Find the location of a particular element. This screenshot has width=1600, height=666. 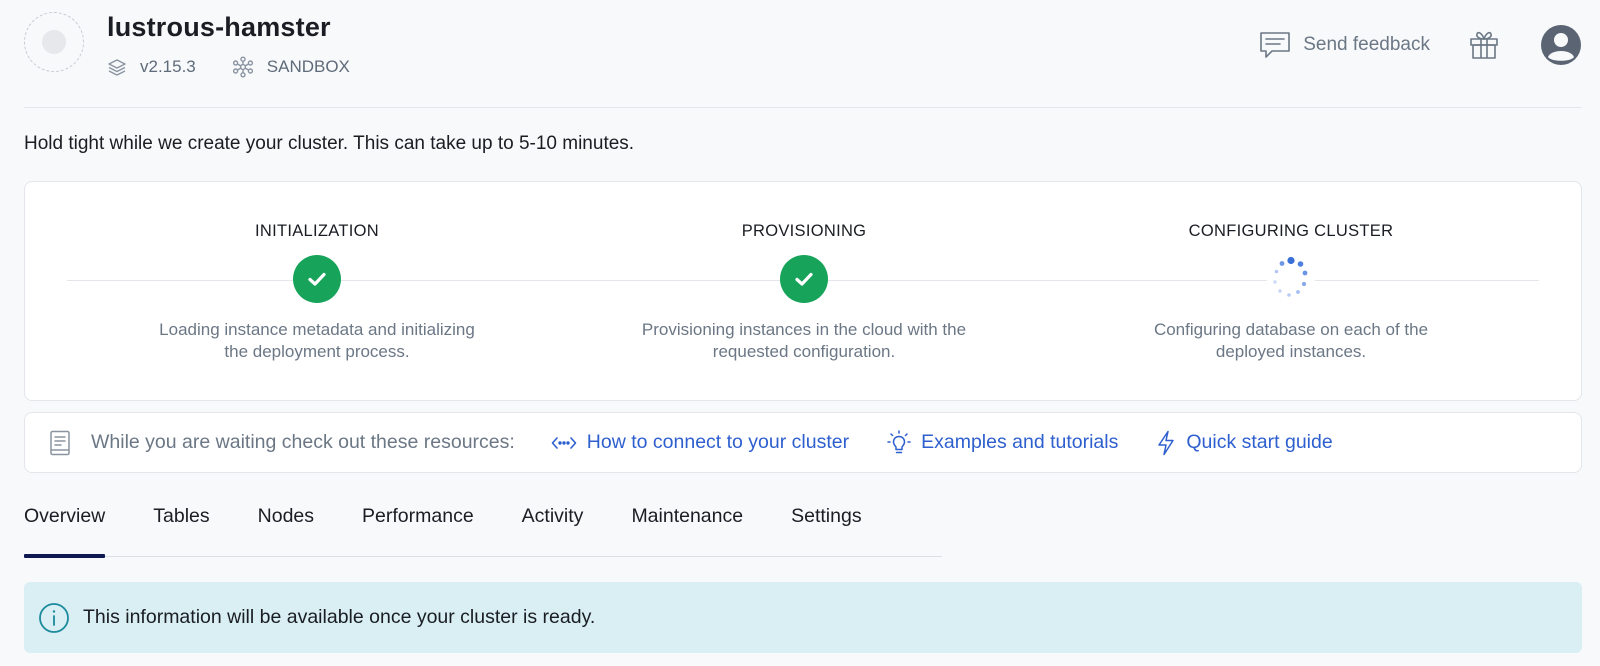

spinner-icon is located at coordinates (1290, 277).